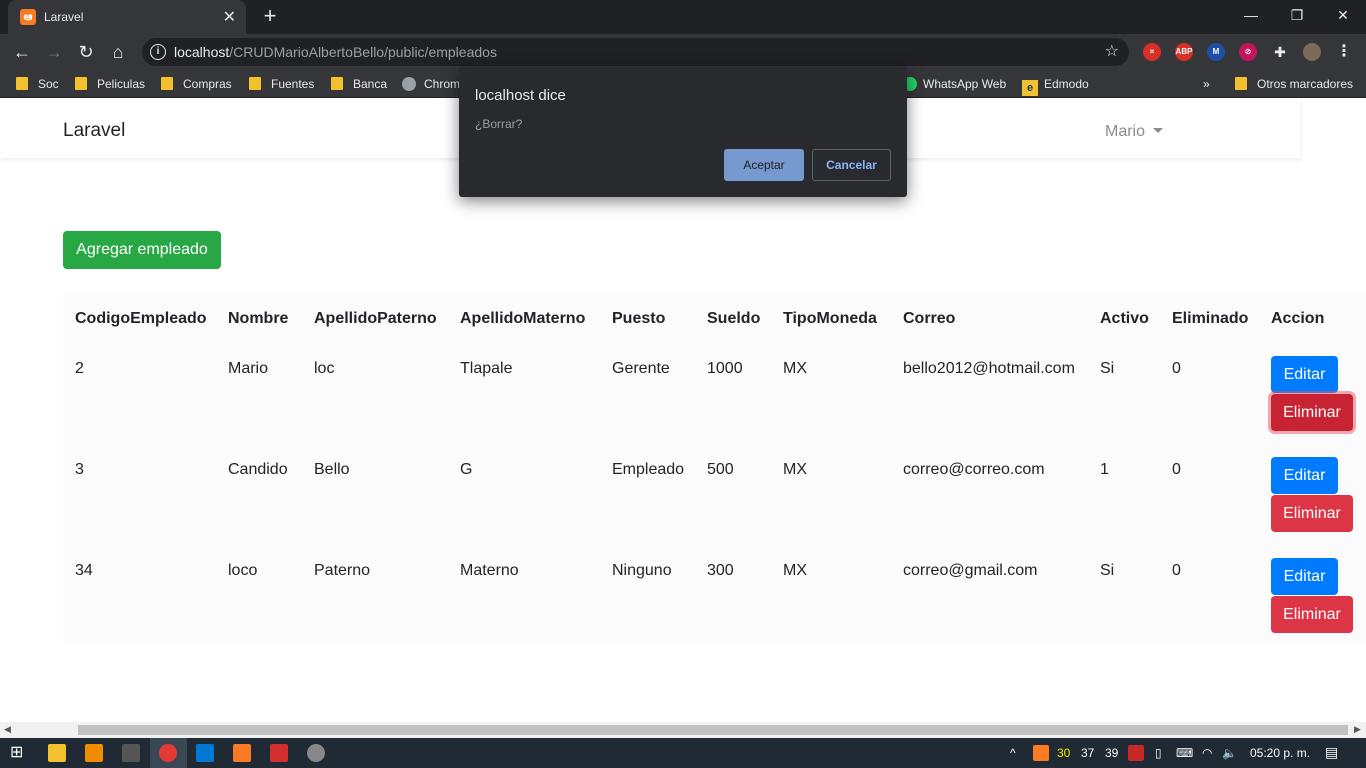 This screenshot has height=768, width=1366. I want to click on profile-avatar, so click(1312, 52).